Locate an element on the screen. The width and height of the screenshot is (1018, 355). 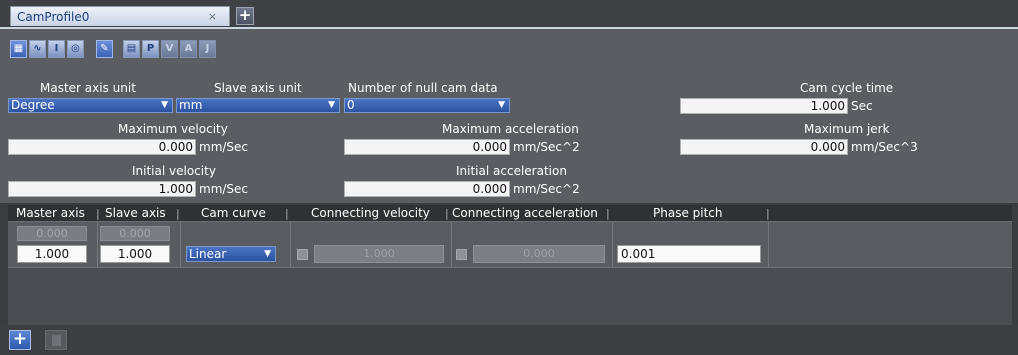
initial-velocity-field: 1.000 is located at coordinates (102, 189).